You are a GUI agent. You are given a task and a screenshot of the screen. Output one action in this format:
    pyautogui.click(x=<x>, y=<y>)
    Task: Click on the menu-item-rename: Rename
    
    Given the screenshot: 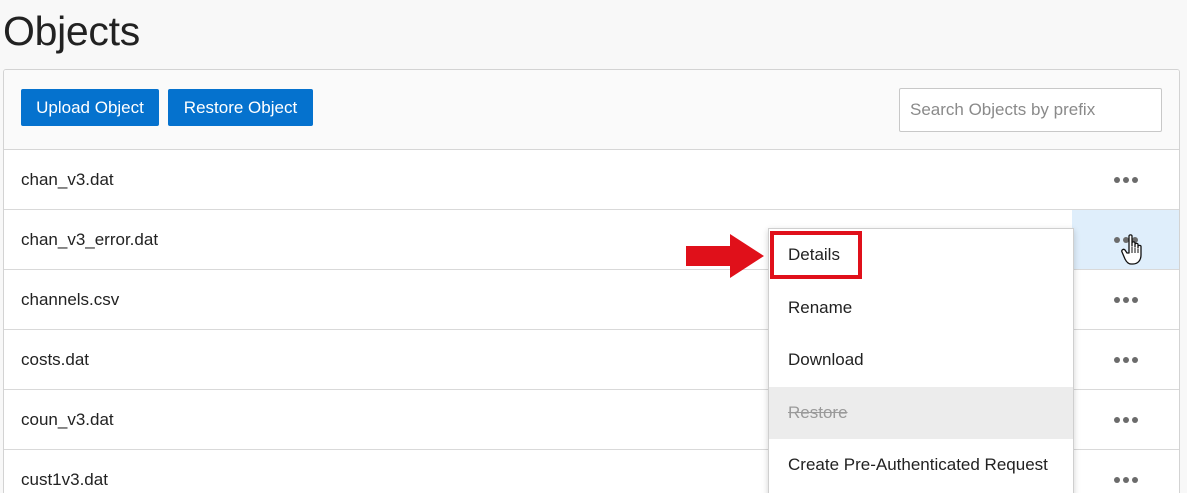 What is the action you would take?
    pyautogui.click(x=921, y=308)
    